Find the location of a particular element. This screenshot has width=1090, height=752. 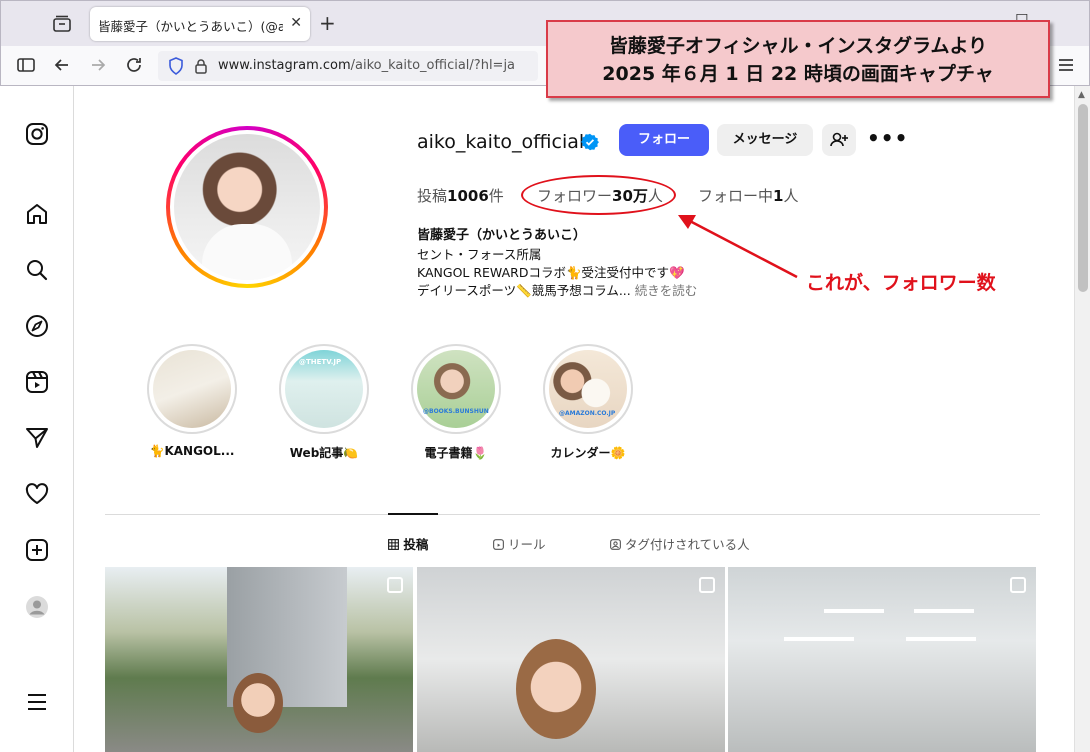

suggest-user-button is located at coordinates (839, 140).